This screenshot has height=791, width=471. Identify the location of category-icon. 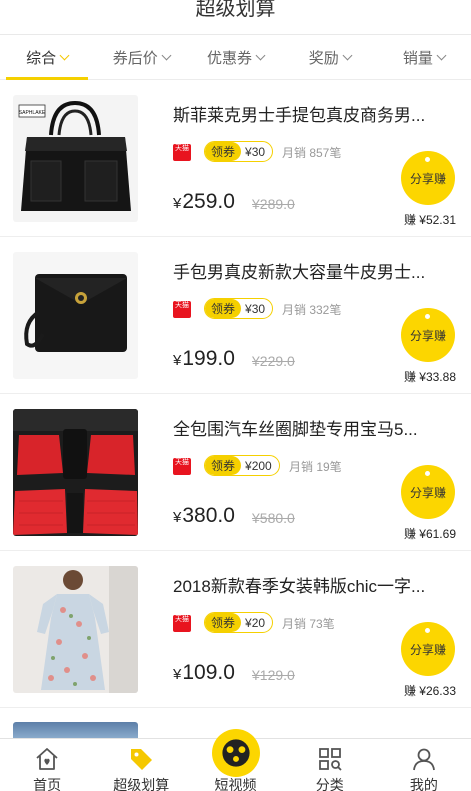
(330, 759).